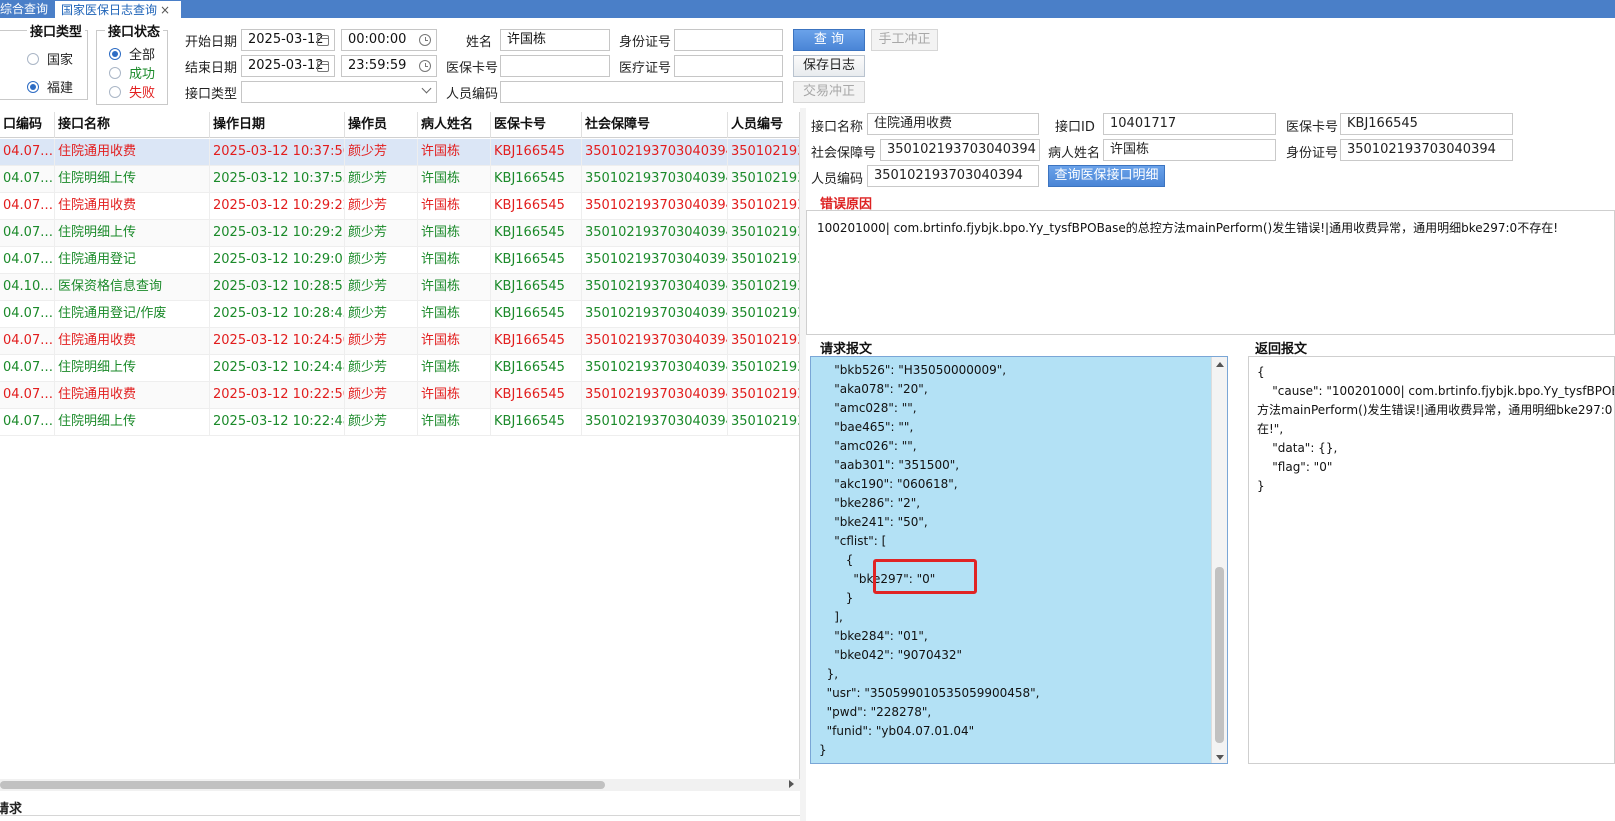  What do you see at coordinates (1075, 127) in the screenshot?
I see `interface-id-label: 接口ID` at bounding box center [1075, 127].